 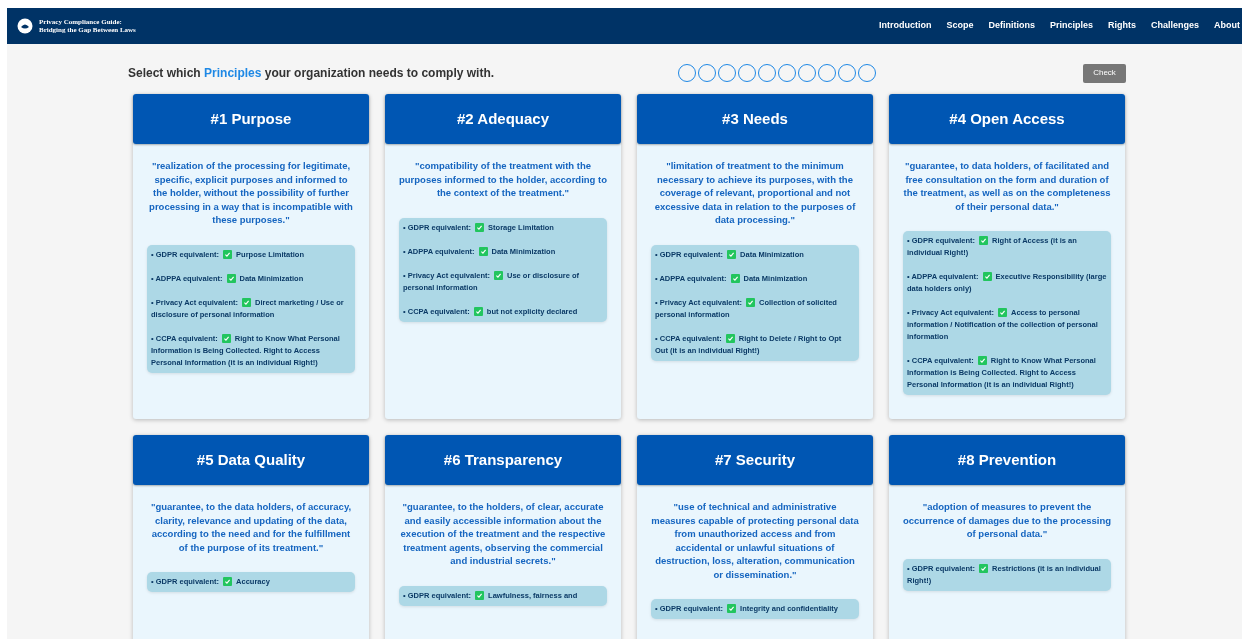 I want to click on quiz-prompt: Select which Principles your organization needs to comply with., so click(x=312, y=73).